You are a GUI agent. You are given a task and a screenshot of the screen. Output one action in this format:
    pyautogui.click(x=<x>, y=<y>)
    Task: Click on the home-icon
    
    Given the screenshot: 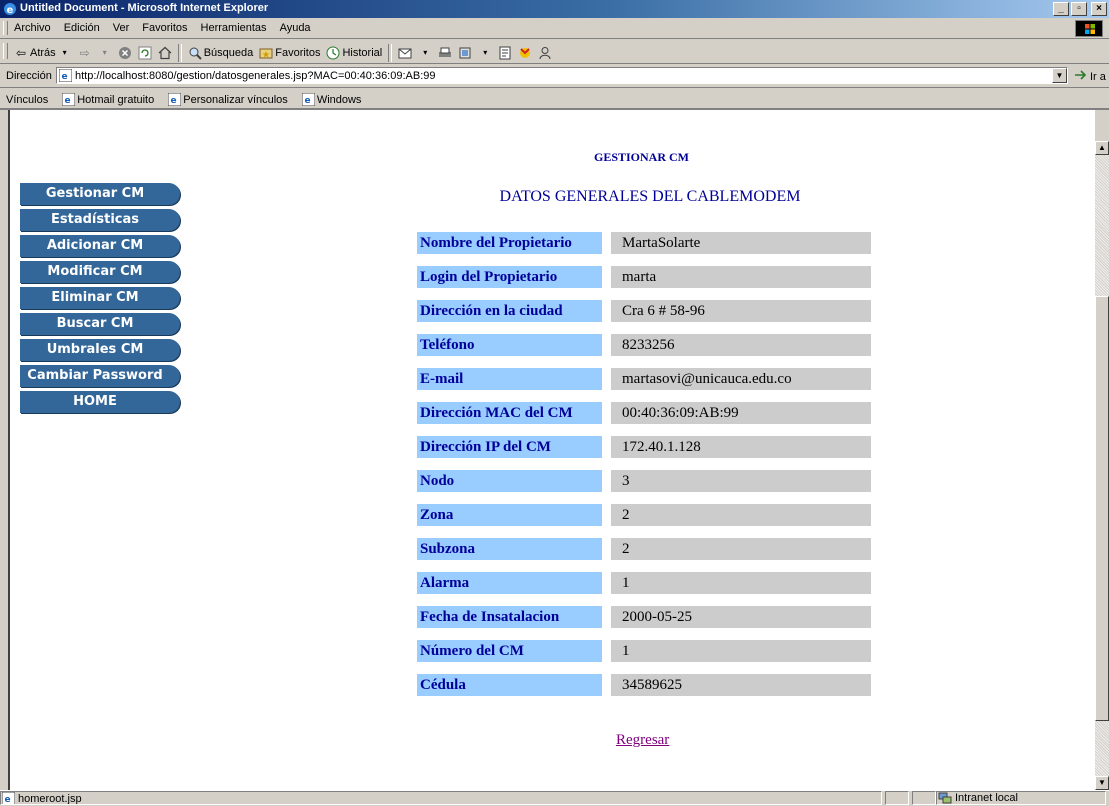 What is the action you would take?
    pyautogui.click(x=165, y=53)
    